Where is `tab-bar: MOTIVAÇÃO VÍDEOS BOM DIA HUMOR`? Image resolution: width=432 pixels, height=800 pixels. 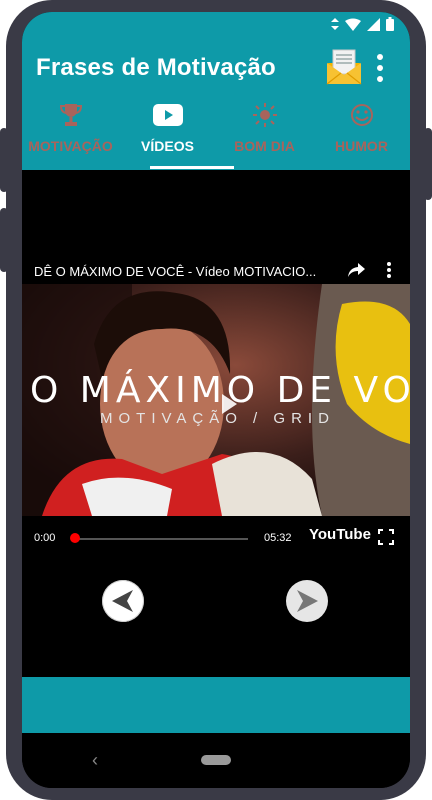
tab-bar: MOTIVAÇÃO VÍDEOS BOM DIA HUMOR is located at coordinates (216, 136).